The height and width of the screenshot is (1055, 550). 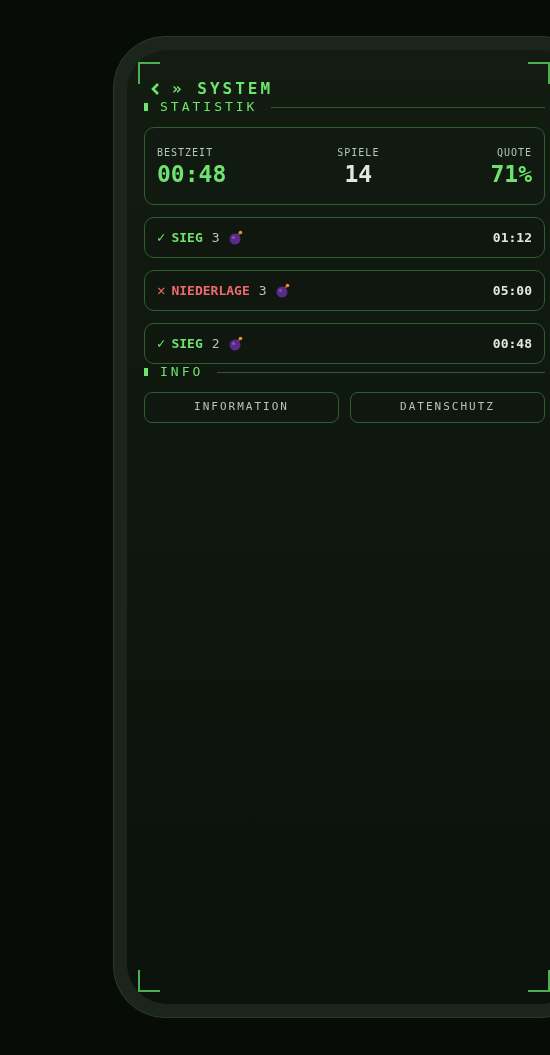 I want to click on info-button: INFORMATION, so click(x=241, y=407).